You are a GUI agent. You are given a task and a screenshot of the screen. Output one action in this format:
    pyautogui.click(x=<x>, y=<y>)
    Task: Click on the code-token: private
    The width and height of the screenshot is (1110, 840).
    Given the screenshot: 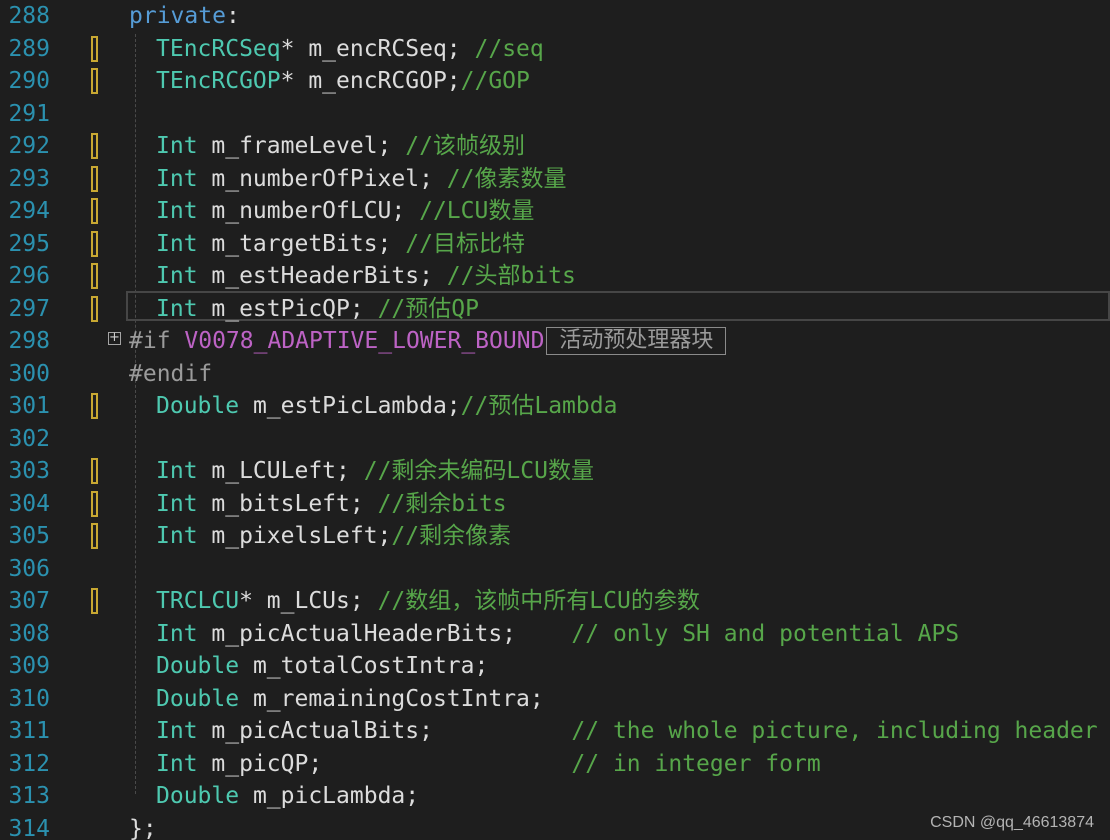 What is the action you would take?
    pyautogui.click(x=177, y=16)
    